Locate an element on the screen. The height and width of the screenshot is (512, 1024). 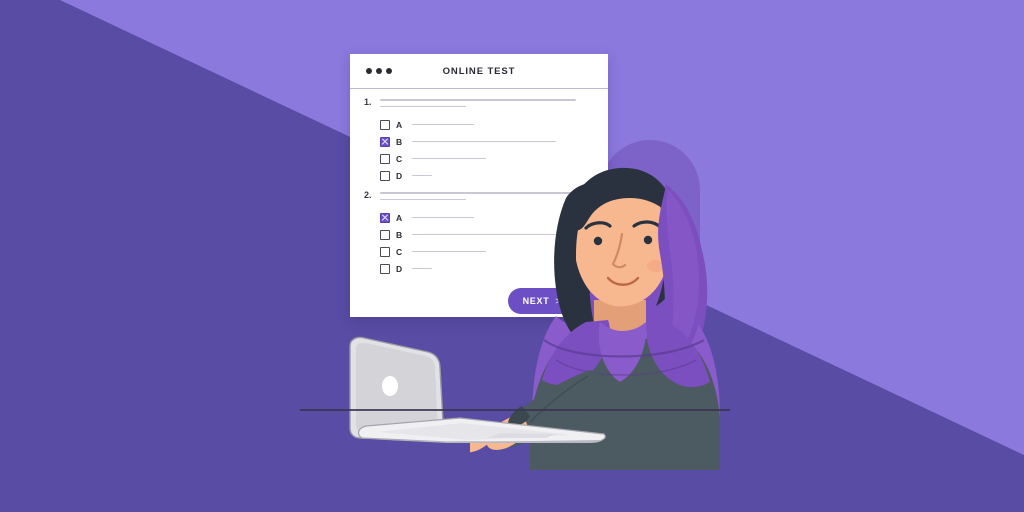
desk-surface-line is located at coordinates (515, 410).